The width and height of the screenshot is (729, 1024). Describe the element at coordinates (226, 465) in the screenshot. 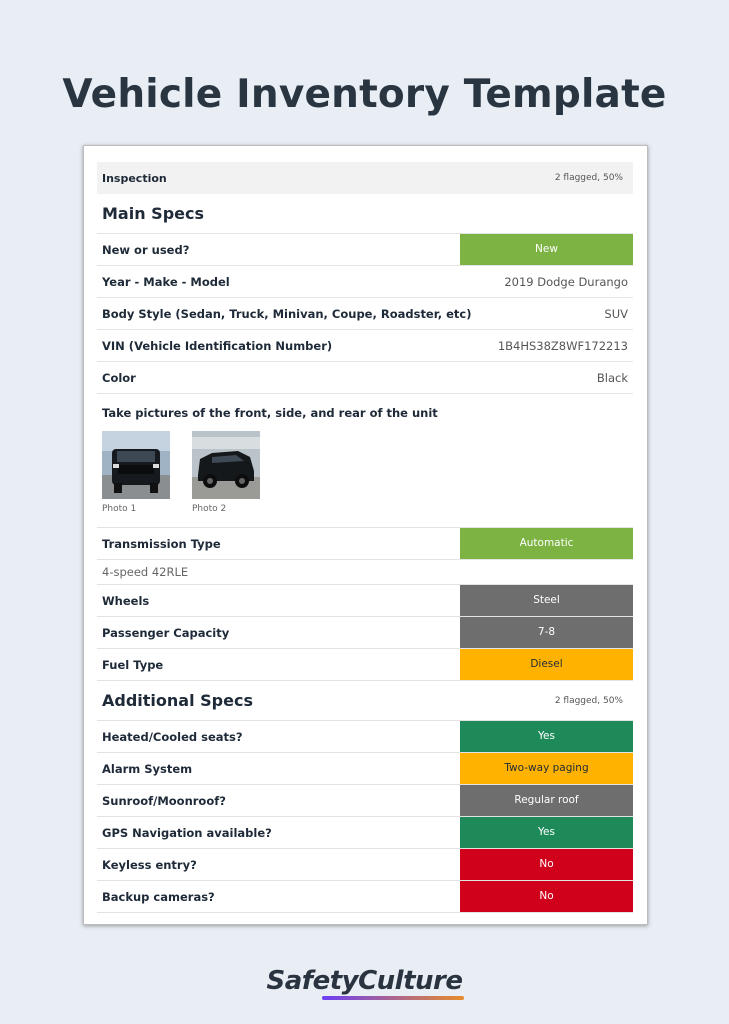

I see `vehicle-side-photo` at that location.